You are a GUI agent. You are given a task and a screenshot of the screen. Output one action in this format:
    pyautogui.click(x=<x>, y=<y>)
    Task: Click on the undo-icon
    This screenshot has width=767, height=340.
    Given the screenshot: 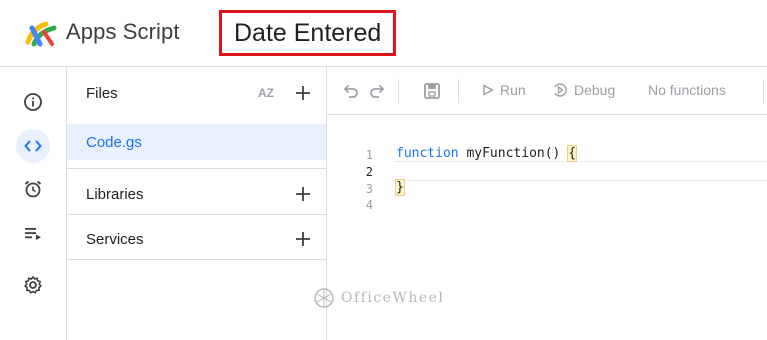 What is the action you would take?
    pyautogui.click(x=351, y=91)
    